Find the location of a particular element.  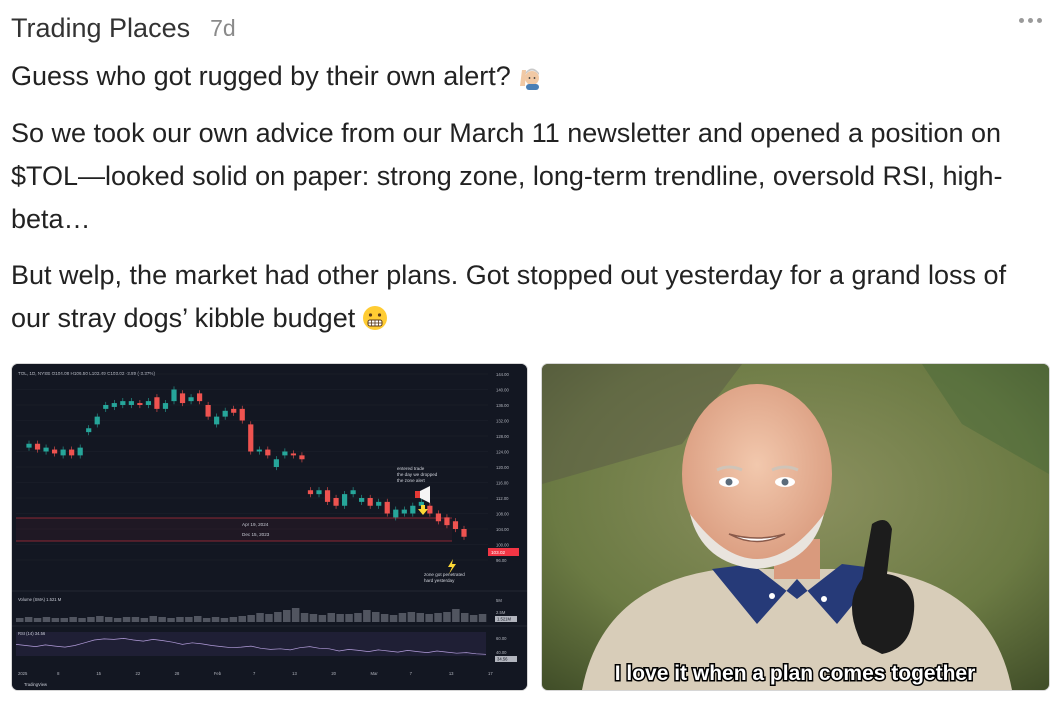

post-text-1: Guess who got rugged by their own alert? is located at coordinates (261, 76).